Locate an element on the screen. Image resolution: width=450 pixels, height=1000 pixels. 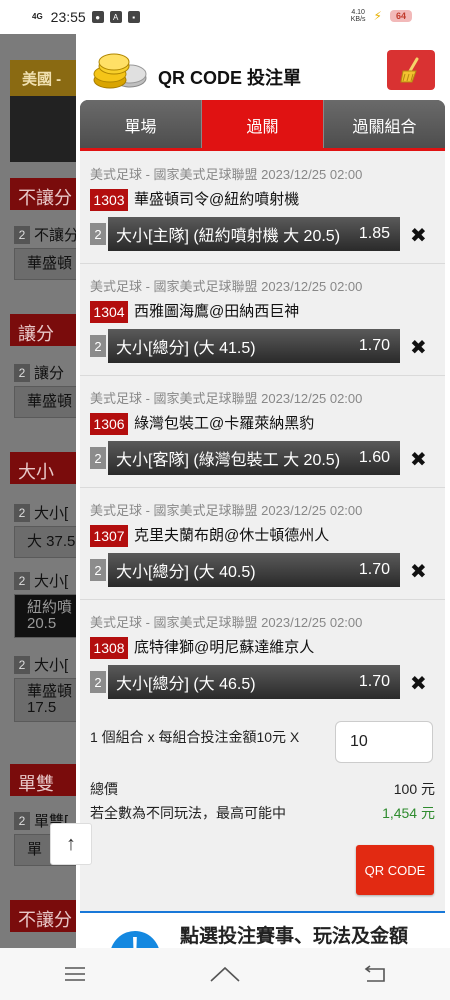
bet-selection: 大小[總分] (大 40.5) 1.70 is located at coordinates (254, 570).